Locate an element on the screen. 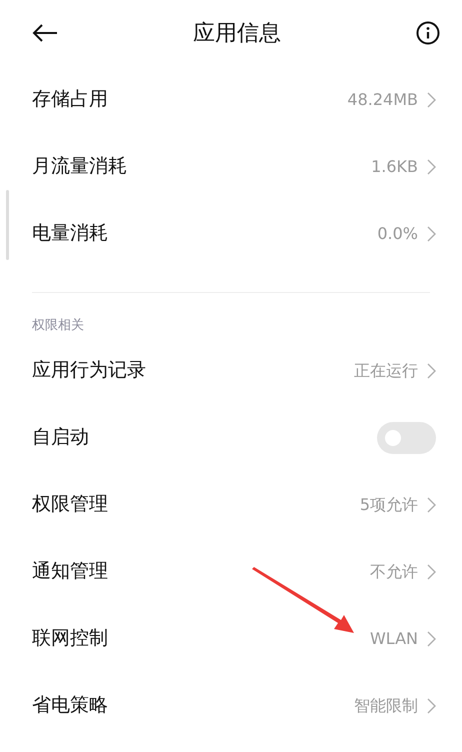  settings-row: 权限管理 5项允许 is located at coordinates (231, 504).